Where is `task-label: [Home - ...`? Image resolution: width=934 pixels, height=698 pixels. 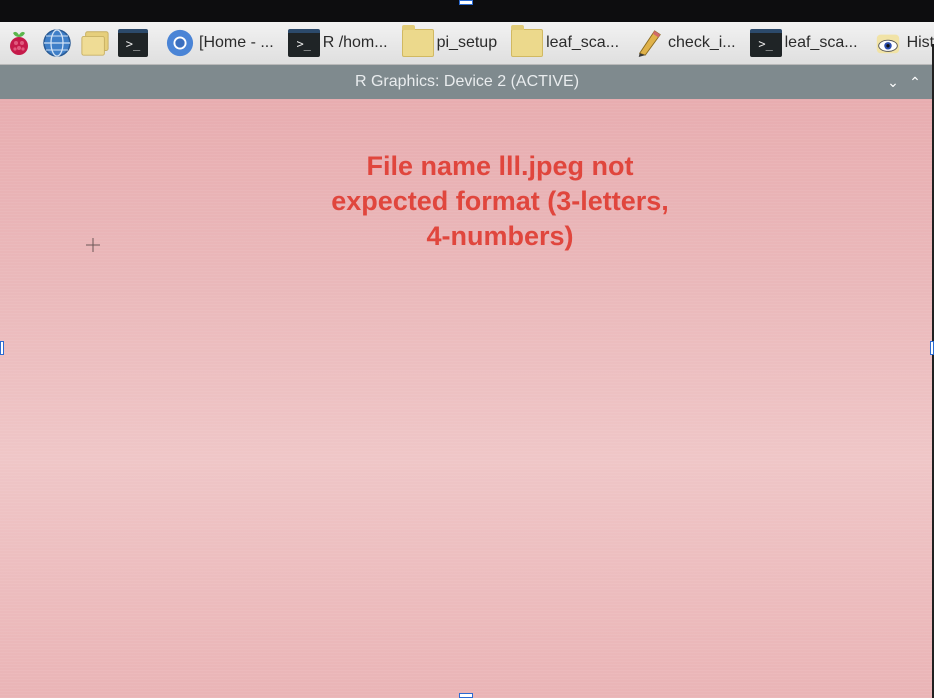
task-label: [Home - ... is located at coordinates (236, 42).